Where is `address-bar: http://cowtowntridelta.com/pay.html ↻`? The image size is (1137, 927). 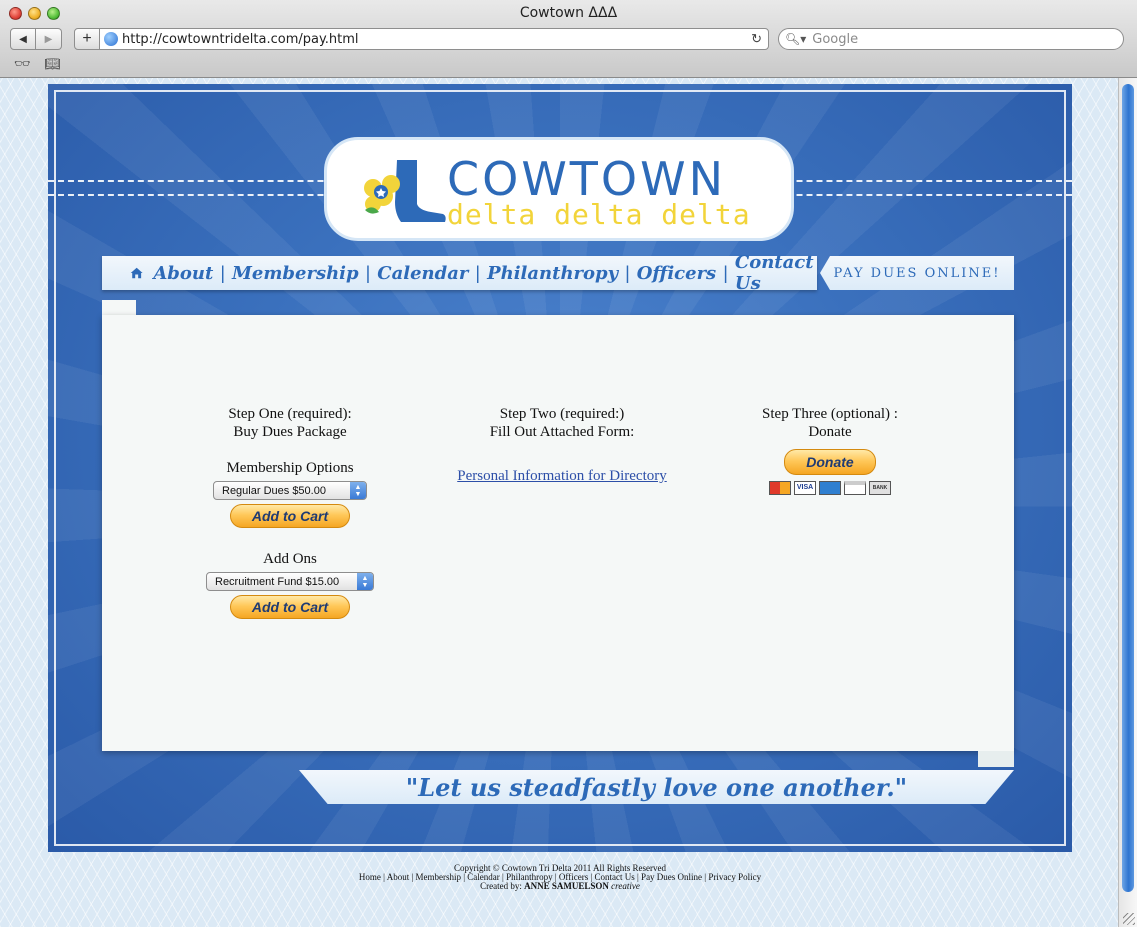 address-bar: http://cowtowntridelta.com/pay.html ↻ is located at coordinates (434, 39).